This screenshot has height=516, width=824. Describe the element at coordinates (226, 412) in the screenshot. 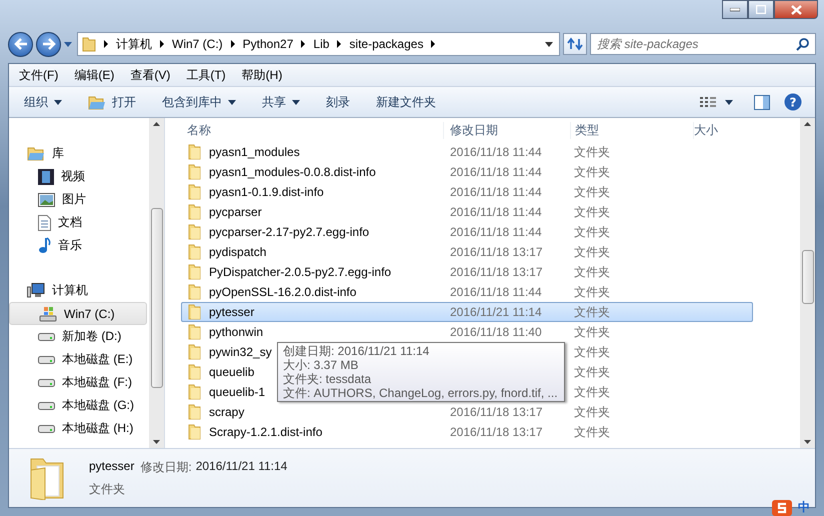

I see `file-name: scrapy` at that location.